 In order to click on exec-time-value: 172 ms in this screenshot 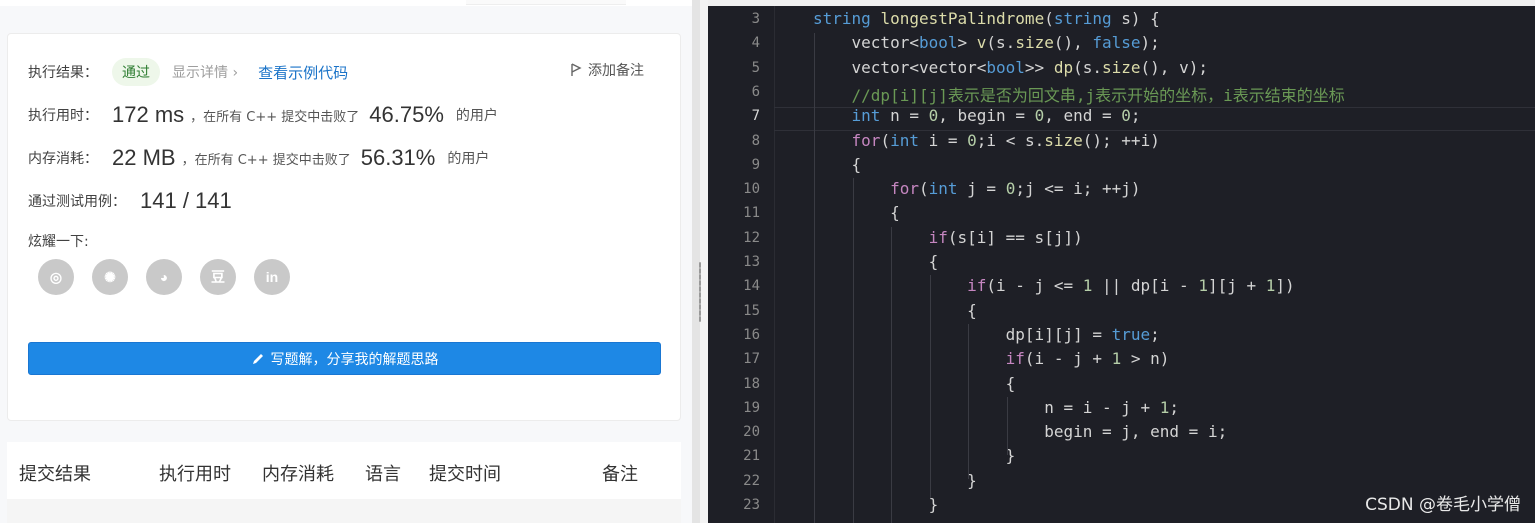, I will do `click(148, 114)`.